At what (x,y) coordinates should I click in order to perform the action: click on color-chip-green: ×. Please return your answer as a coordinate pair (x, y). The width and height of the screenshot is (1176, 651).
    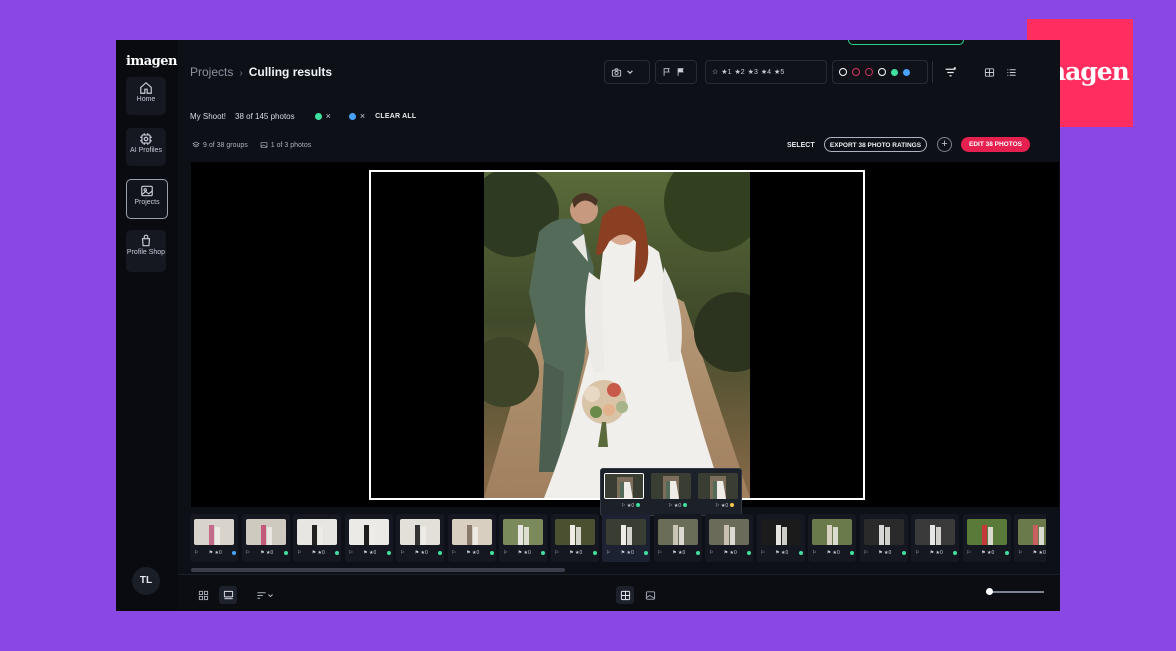
    Looking at the image, I should click on (322, 116).